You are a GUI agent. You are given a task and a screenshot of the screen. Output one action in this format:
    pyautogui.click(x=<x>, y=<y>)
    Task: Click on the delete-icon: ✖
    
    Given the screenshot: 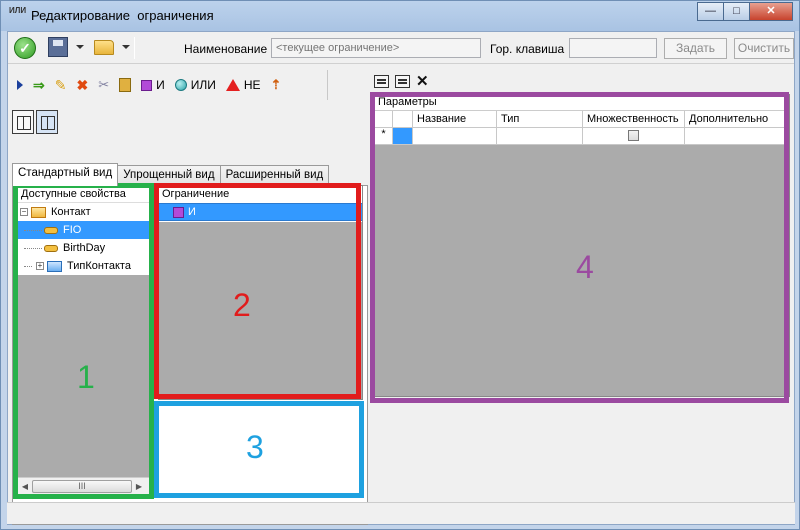 What is the action you would take?
    pyautogui.click(x=82, y=85)
    